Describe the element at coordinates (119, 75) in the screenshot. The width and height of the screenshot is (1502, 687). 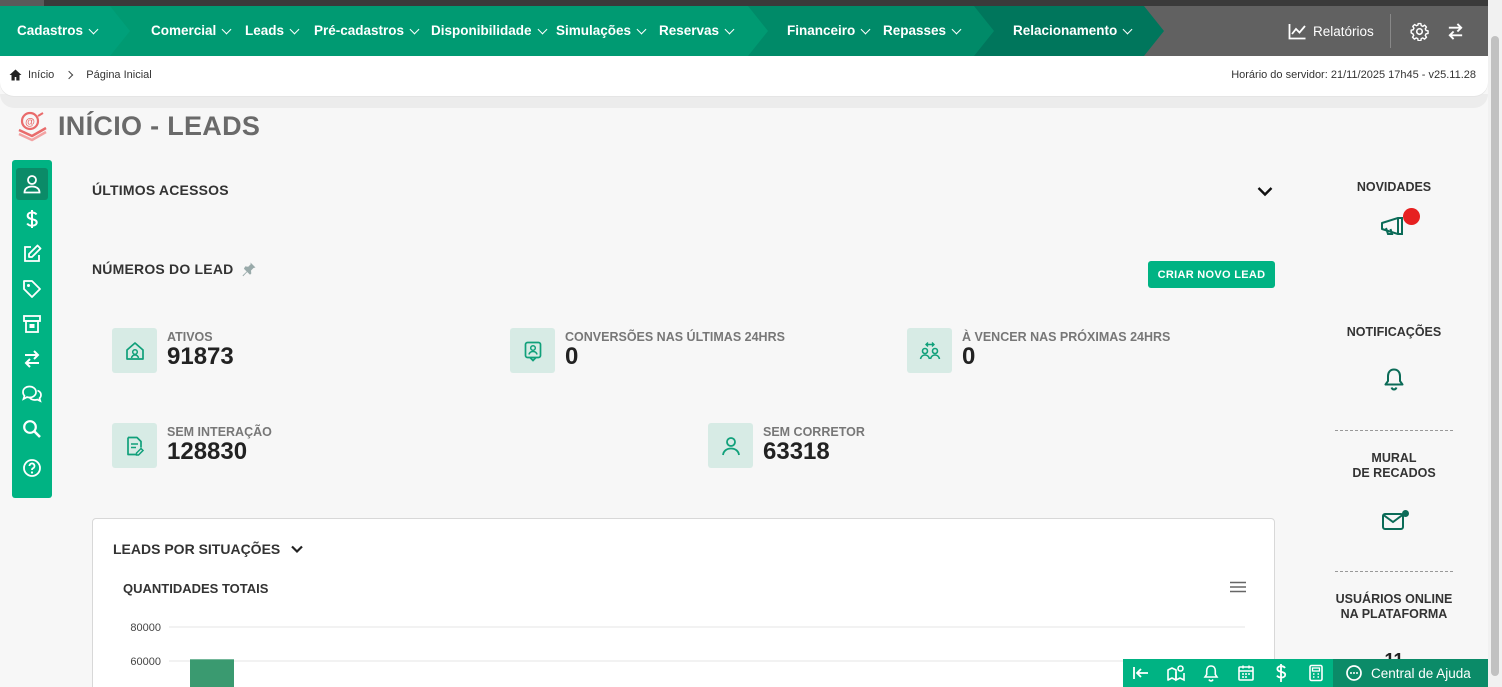
I see `breadcrumb-current: Página Inicial` at that location.